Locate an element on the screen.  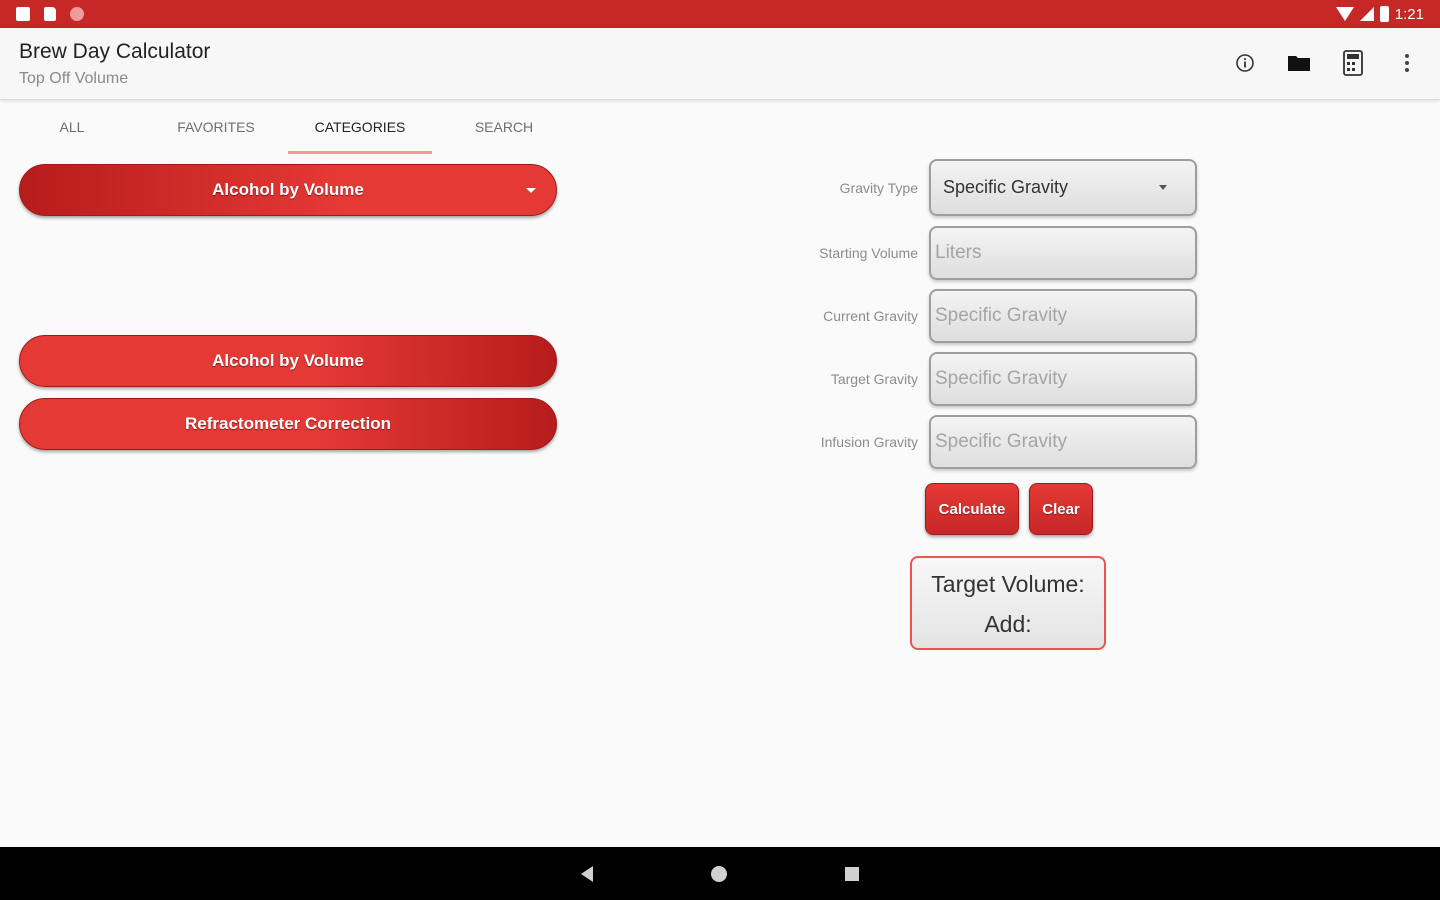
infusion-gravity-label: Infusion Gravity is located at coordinates (869, 442).